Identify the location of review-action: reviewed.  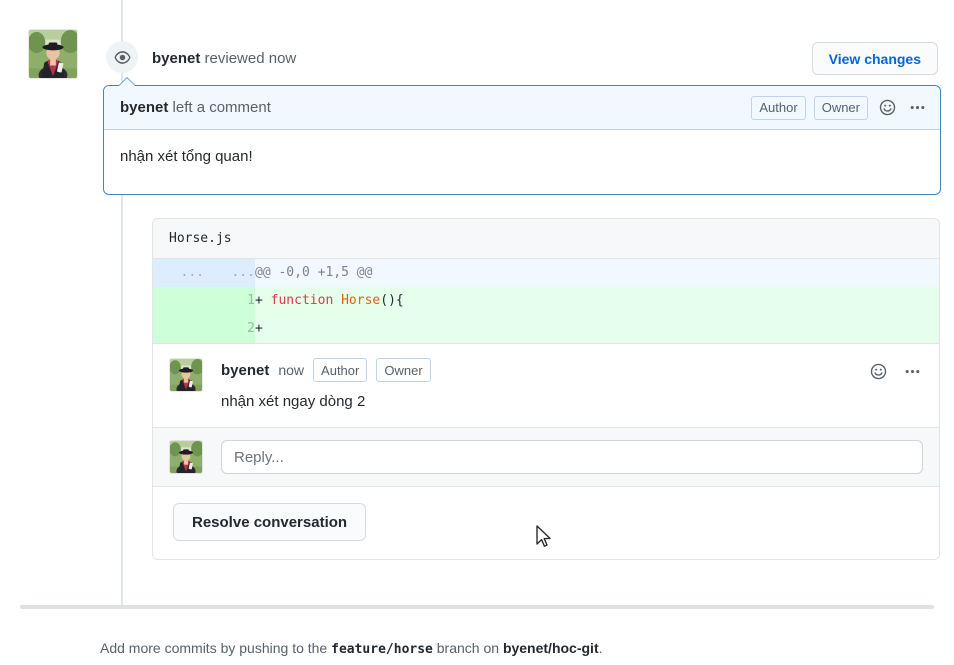
(234, 58).